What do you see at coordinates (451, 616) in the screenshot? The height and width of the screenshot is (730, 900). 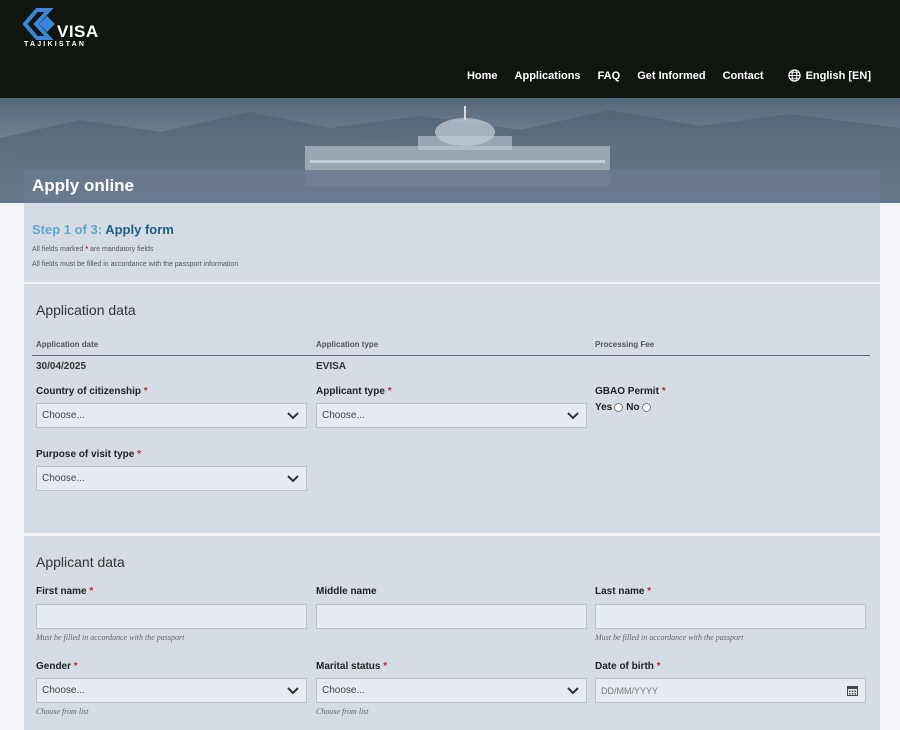 I see `middle-name-input` at bounding box center [451, 616].